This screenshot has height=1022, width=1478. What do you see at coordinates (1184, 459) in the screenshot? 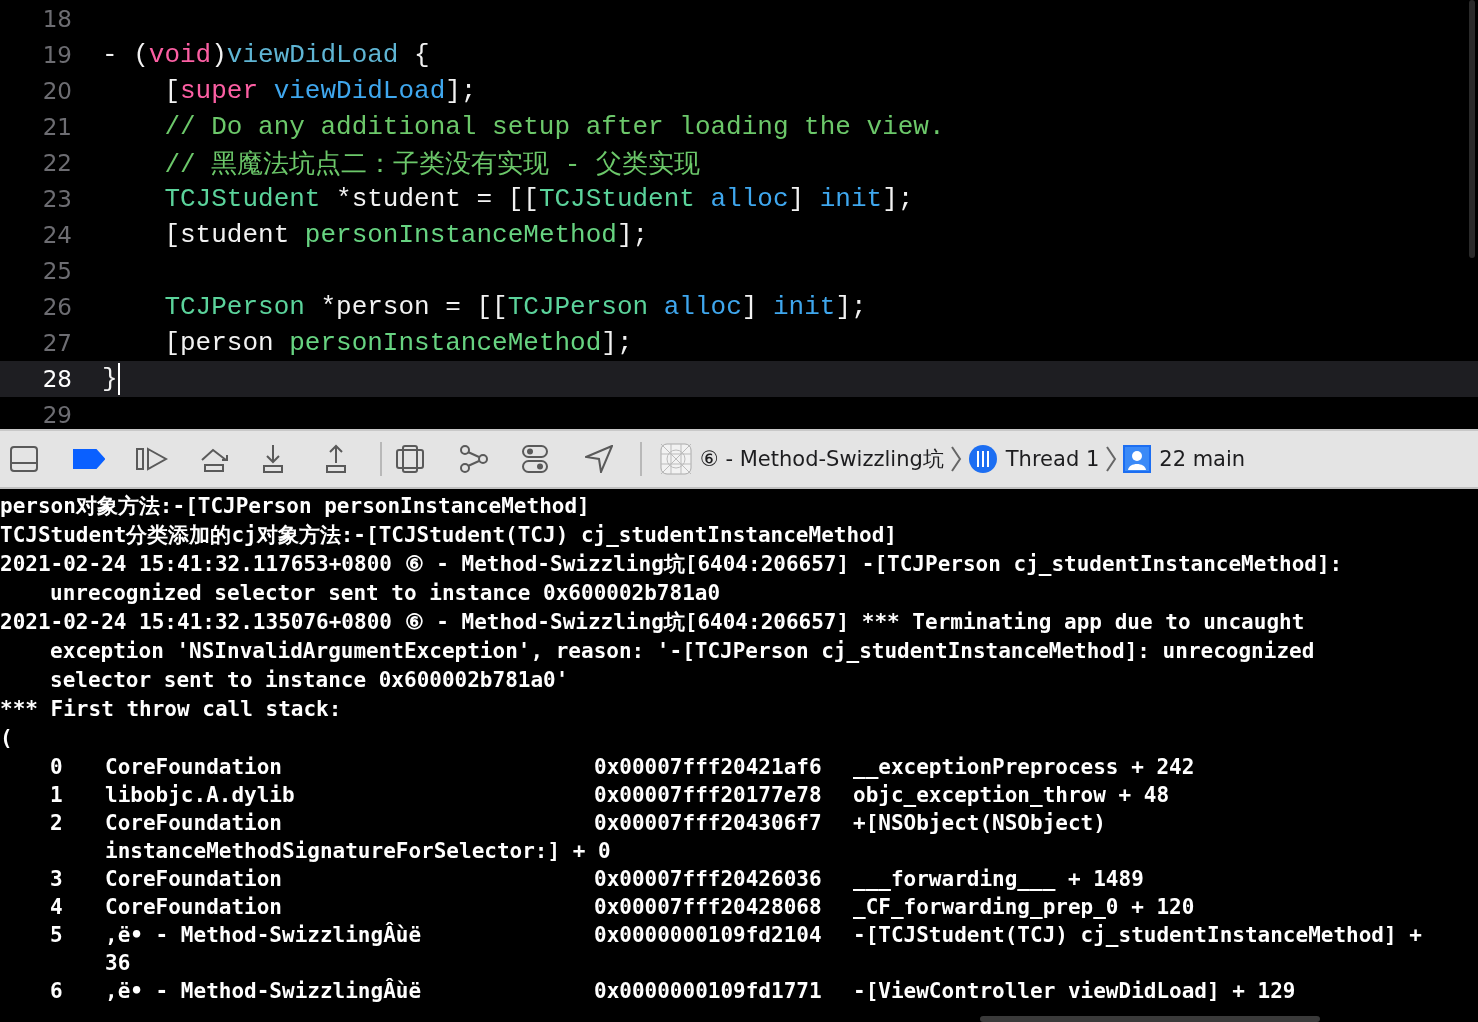
I see `breadcrumb-item: 22 main` at bounding box center [1184, 459].